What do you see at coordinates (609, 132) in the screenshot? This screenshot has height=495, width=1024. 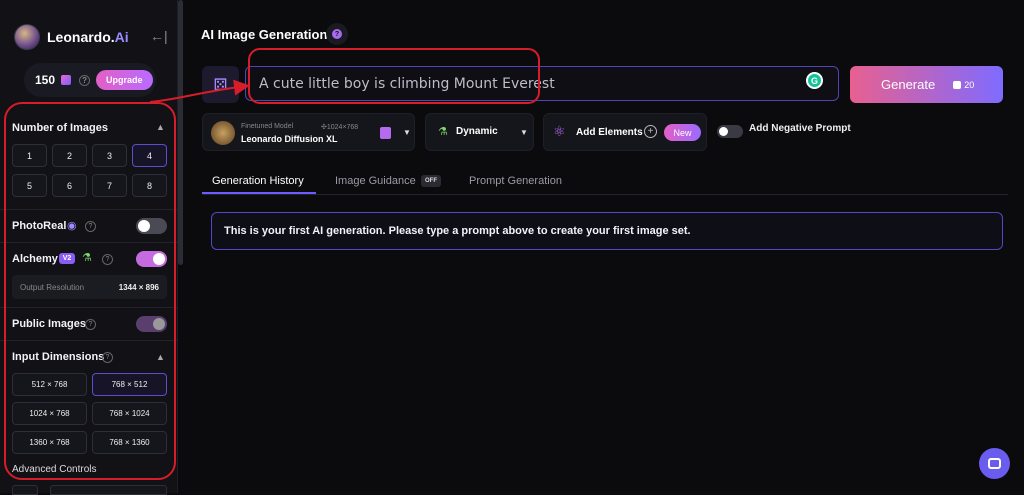 I see `add-elements-label: Add Elements` at bounding box center [609, 132].